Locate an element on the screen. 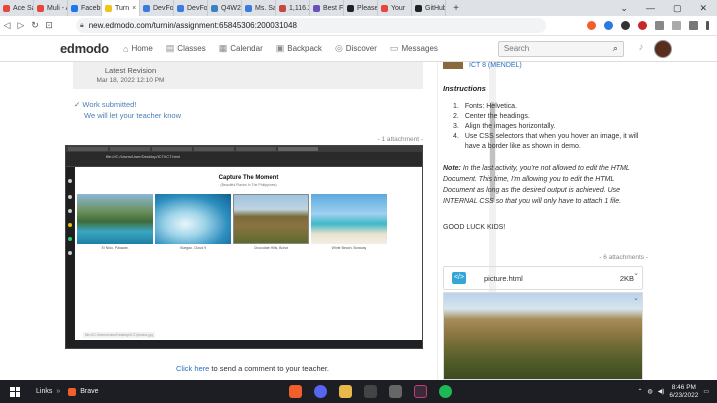 The height and width of the screenshot is (403, 717). search-icon: ⌕ is located at coordinates (615, 48).